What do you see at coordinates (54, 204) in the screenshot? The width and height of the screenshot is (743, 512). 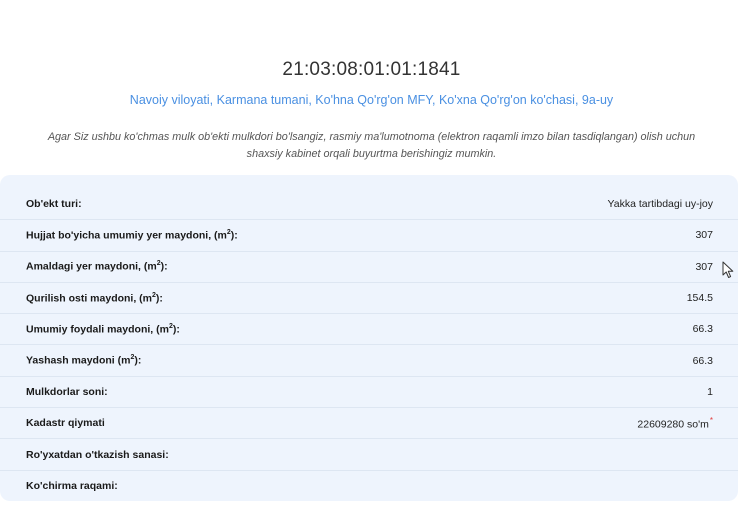 I see `detail-label: Ob'ekt turi:` at bounding box center [54, 204].